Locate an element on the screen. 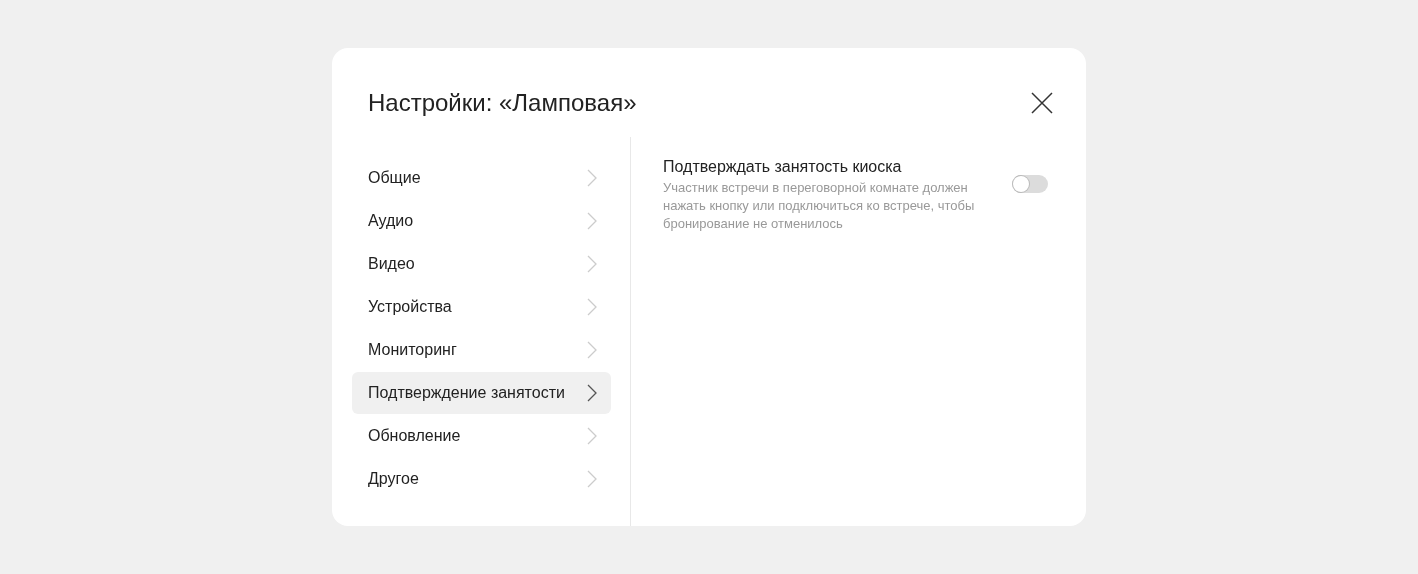 The height and width of the screenshot is (574, 1418). sidebar-item: Другое is located at coordinates (481, 479).